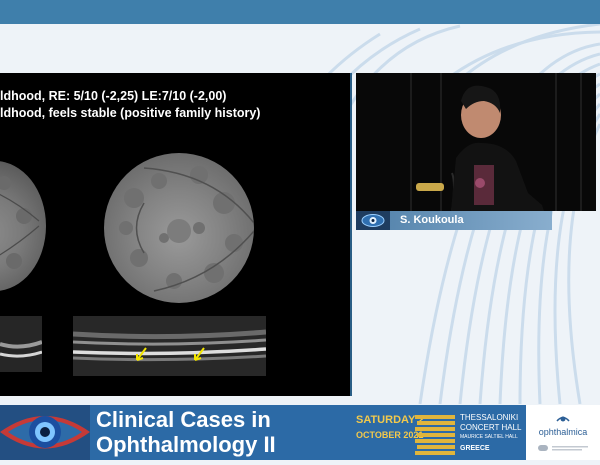  I want to click on venue-country: GREECE, so click(475, 448).